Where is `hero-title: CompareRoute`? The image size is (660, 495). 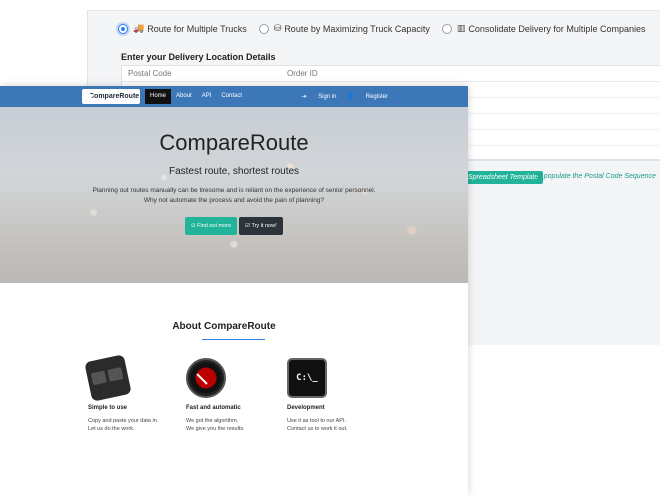 hero-title: CompareRoute is located at coordinates (234, 142).